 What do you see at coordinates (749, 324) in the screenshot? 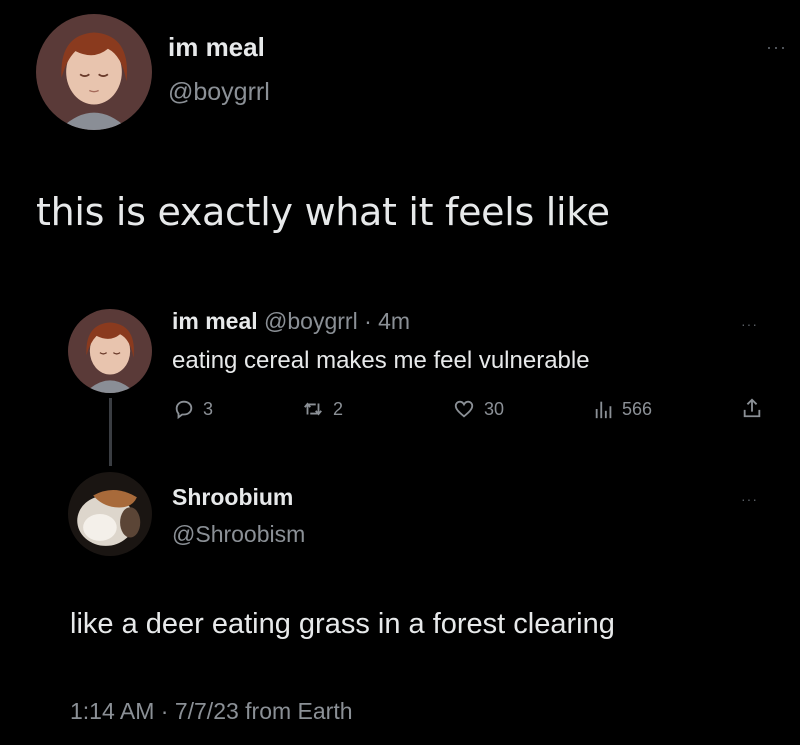
I see `quoted-more-options-icon: ···` at bounding box center [749, 324].